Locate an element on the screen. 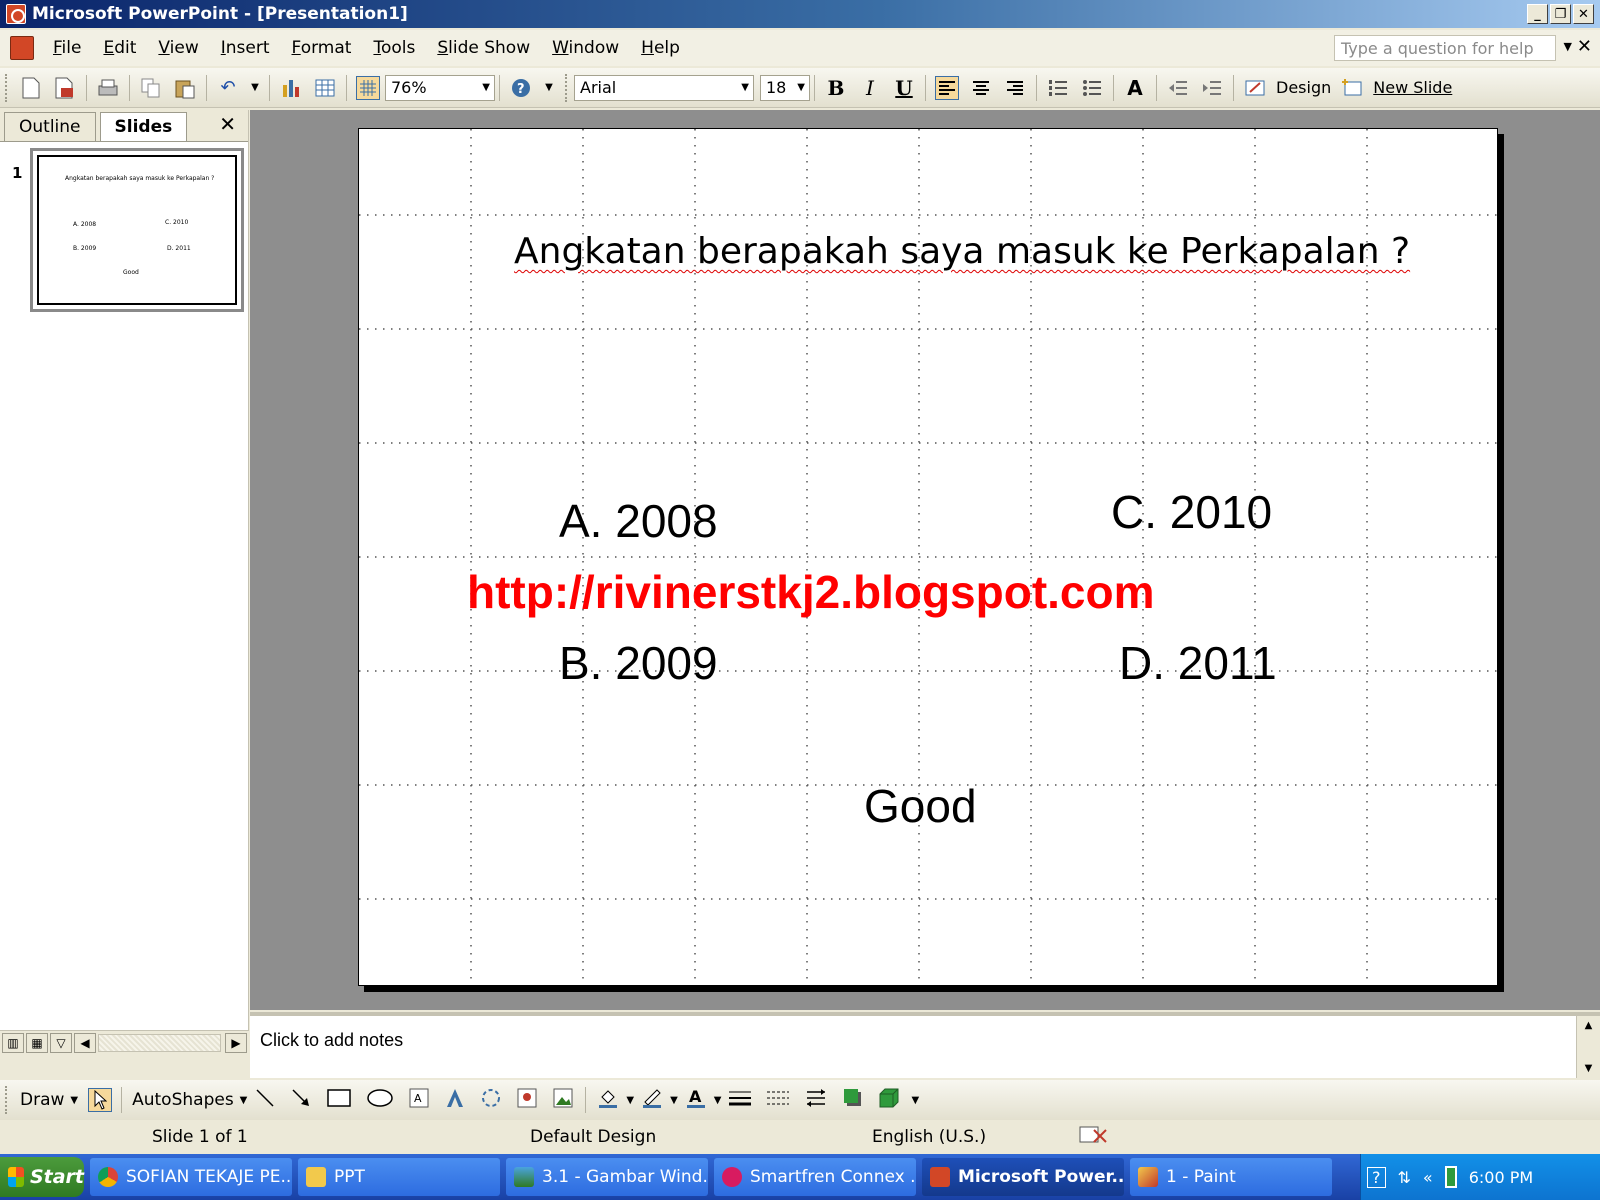 The width and height of the screenshot is (1600, 1200). shadow-style-icon is located at coordinates (853, 1100).